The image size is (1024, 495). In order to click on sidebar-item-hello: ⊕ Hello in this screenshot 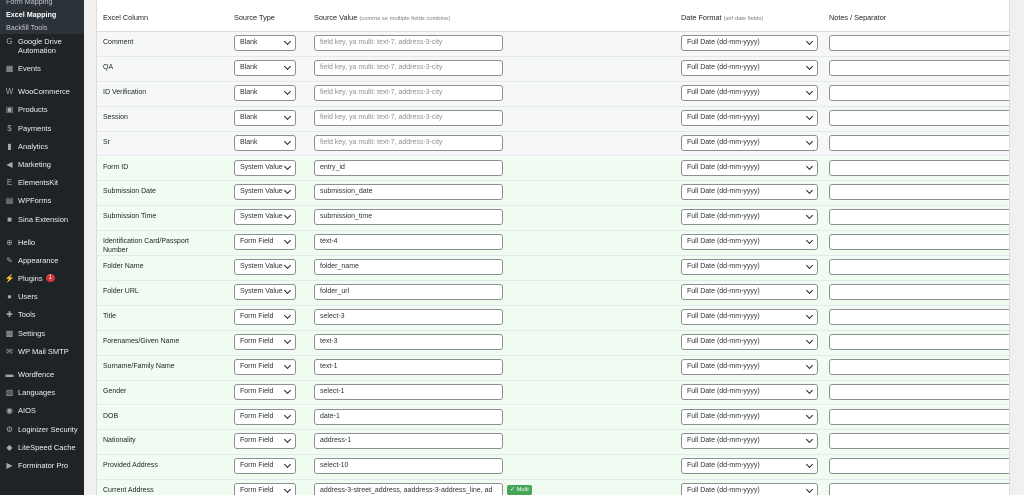, I will do `click(42, 244)`.